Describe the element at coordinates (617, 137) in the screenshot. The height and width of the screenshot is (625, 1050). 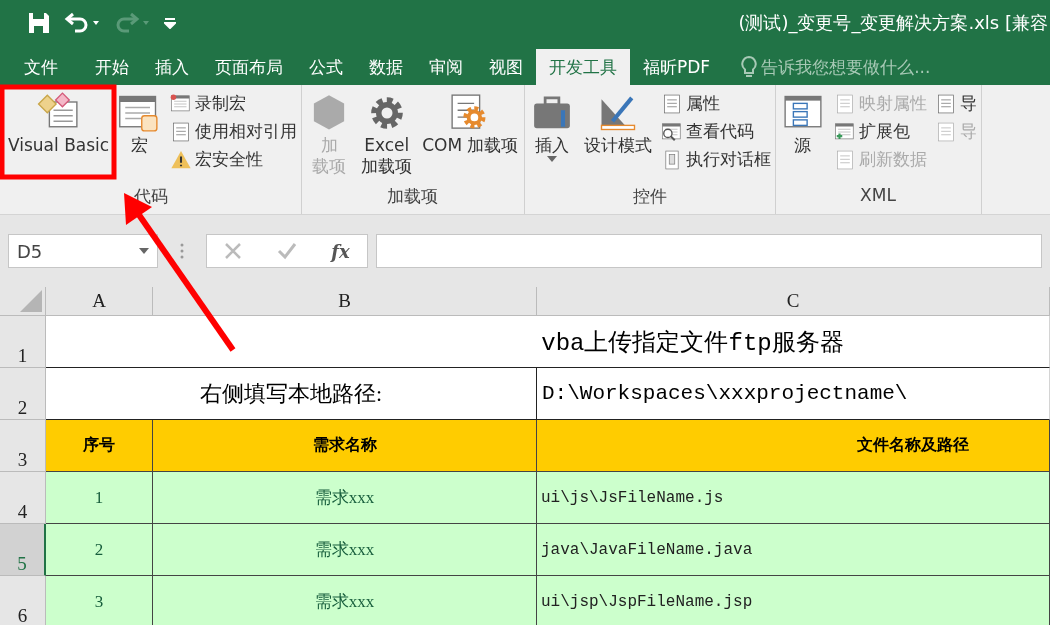
I see `ribbon-button: 设计模式` at that location.